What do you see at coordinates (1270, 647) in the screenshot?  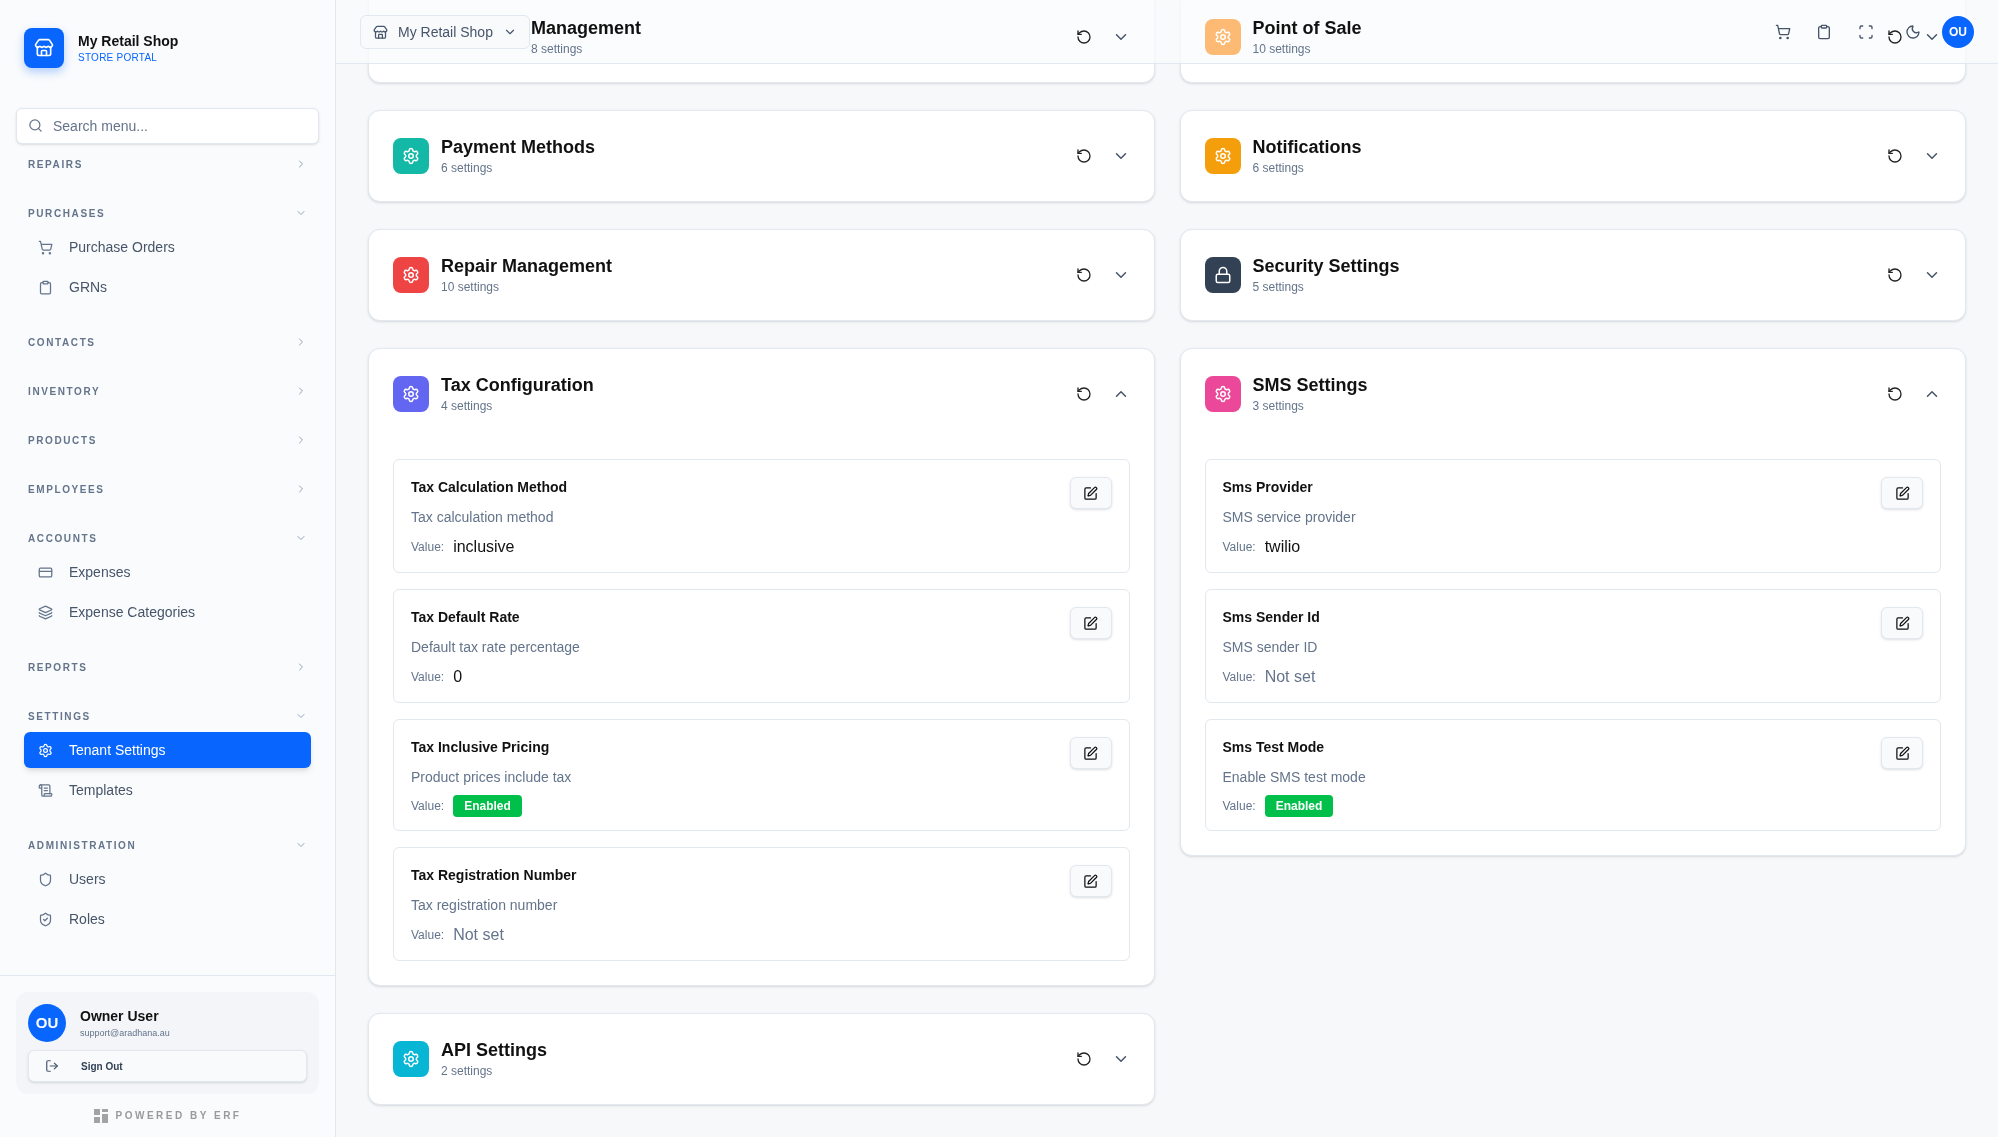 I see `setting-description: SMS sender ID` at bounding box center [1270, 647].